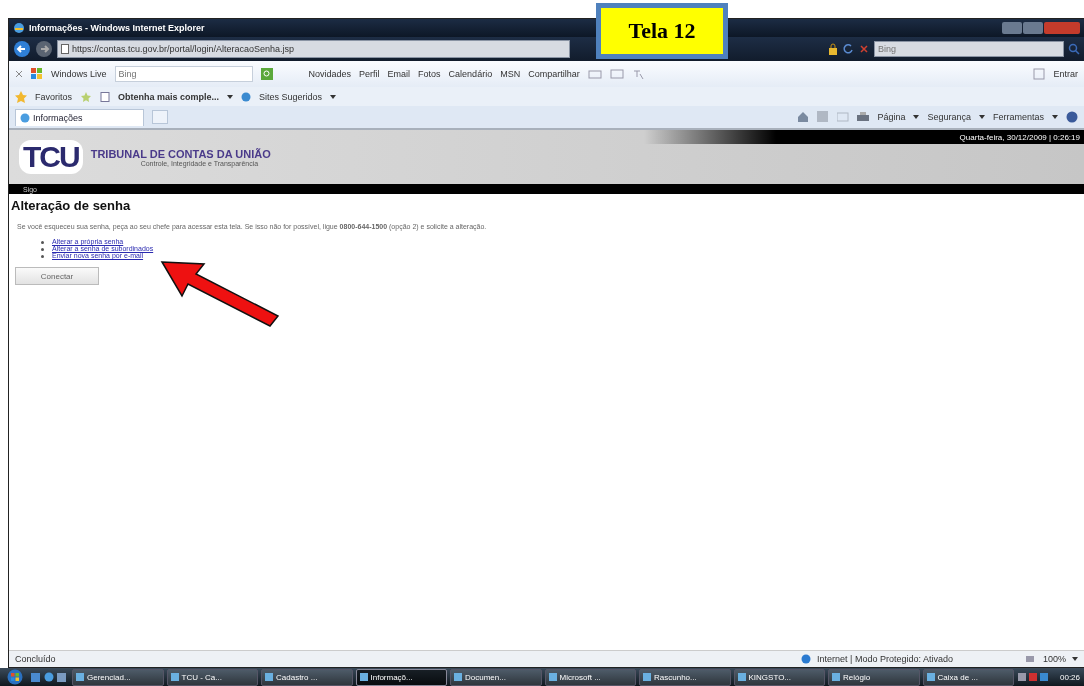 The width and height of the screenshot is (1084, 686). Describe the element at coordinates (510, 74) in the screenshot. I see `toolbar-link: MSN` at that location.